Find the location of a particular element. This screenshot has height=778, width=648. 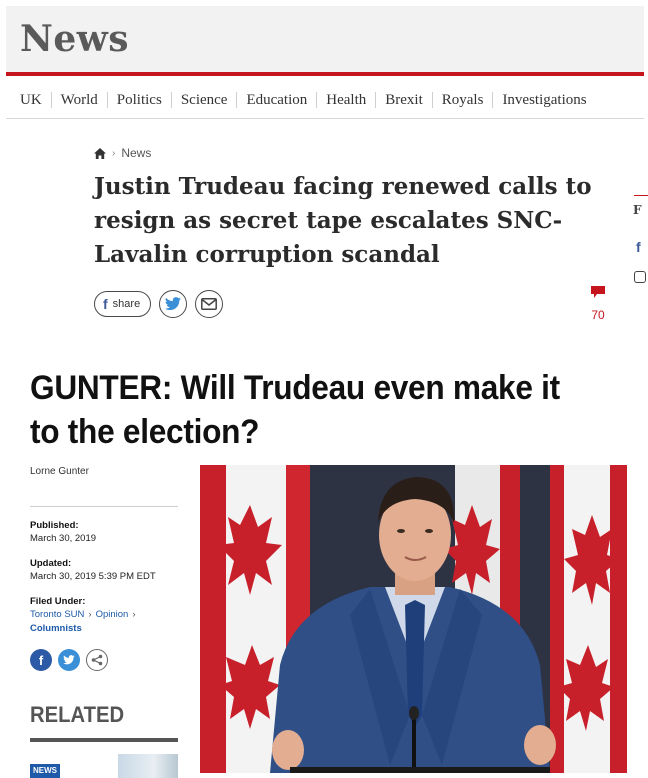

nav-item-uk: UK is located at coordinates (28, 100).